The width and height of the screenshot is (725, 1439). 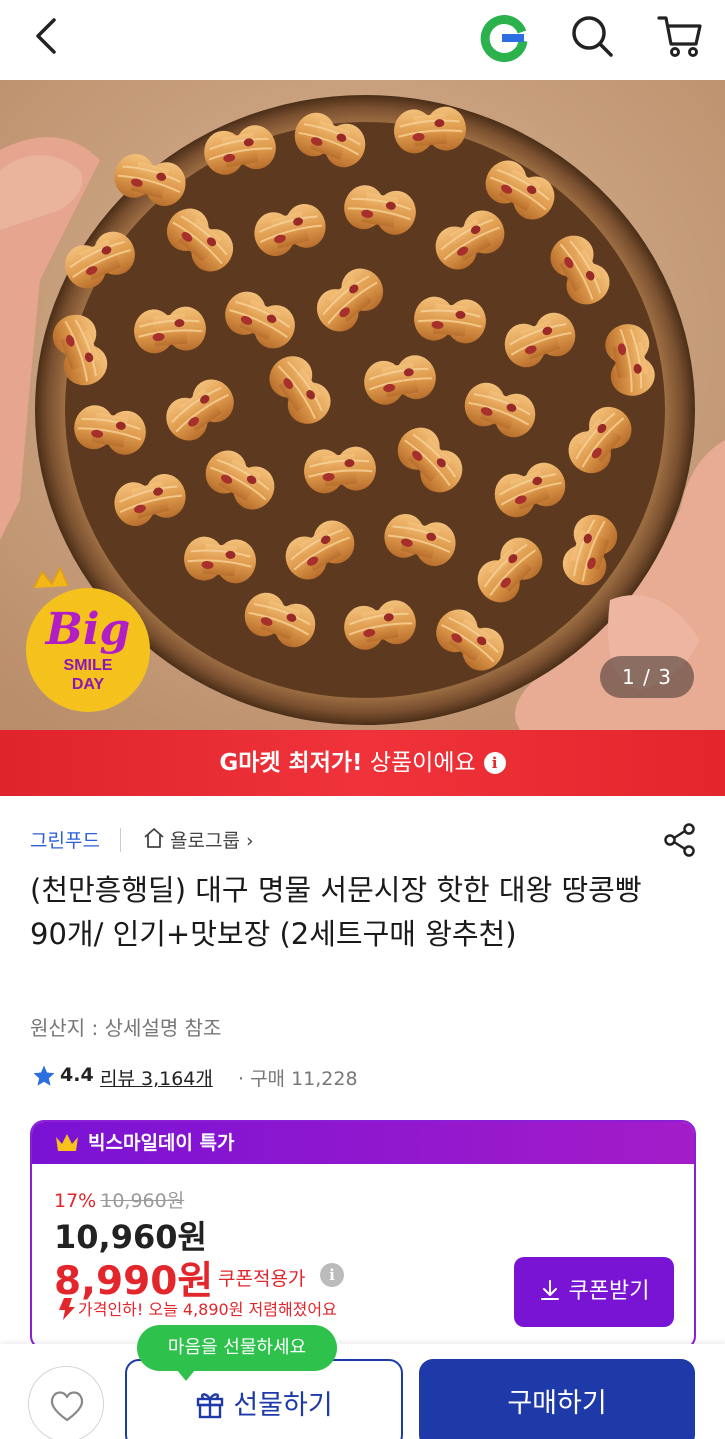 What do you see at coordinates (161, 1143) in the screenshot?
I see `event-label: 빅스마일데이 특가` at bounding box center [161, 1143].